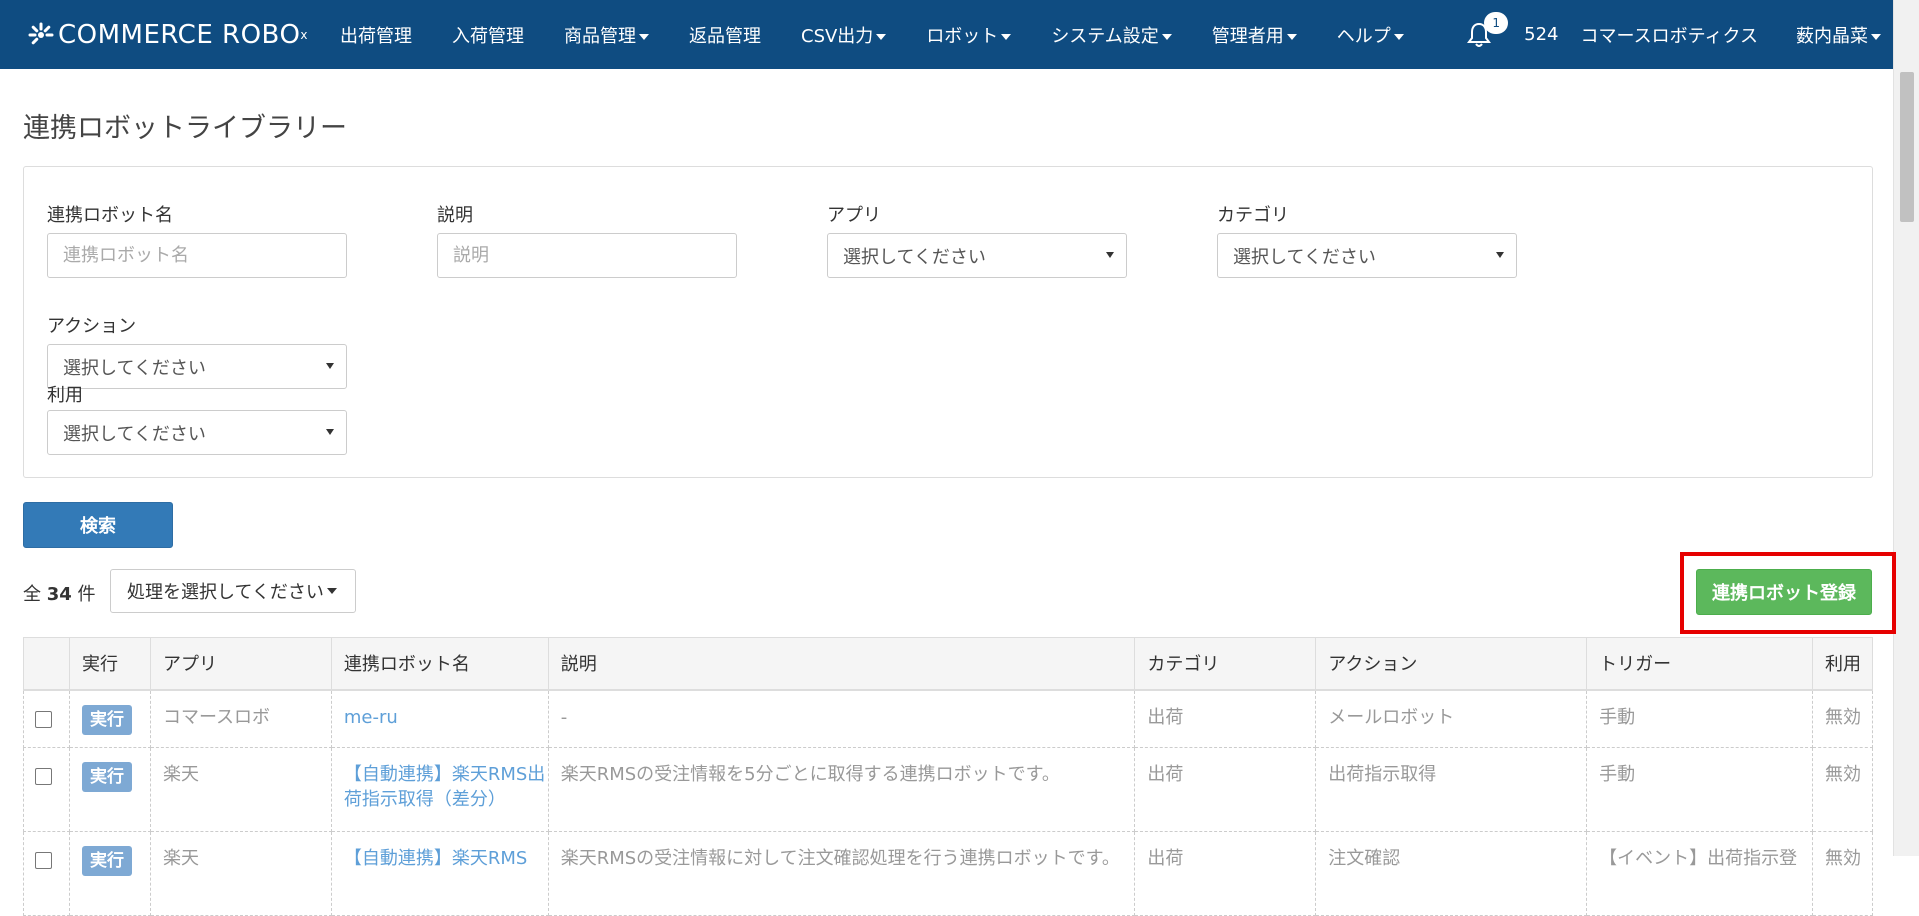 Image resolution: width=1919 pixels, height=916 pixels. Describe the element at coordinates (1838, 35) in the screenshot. I see `user-menu: 薮内晶菜` at that location.